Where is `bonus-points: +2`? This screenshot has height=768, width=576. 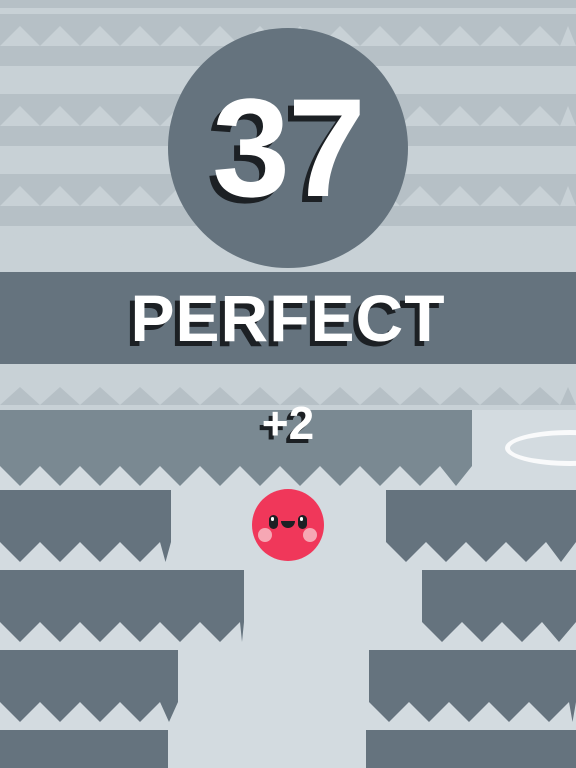
bonus-points: +2 is located at coordinates (288, 423).